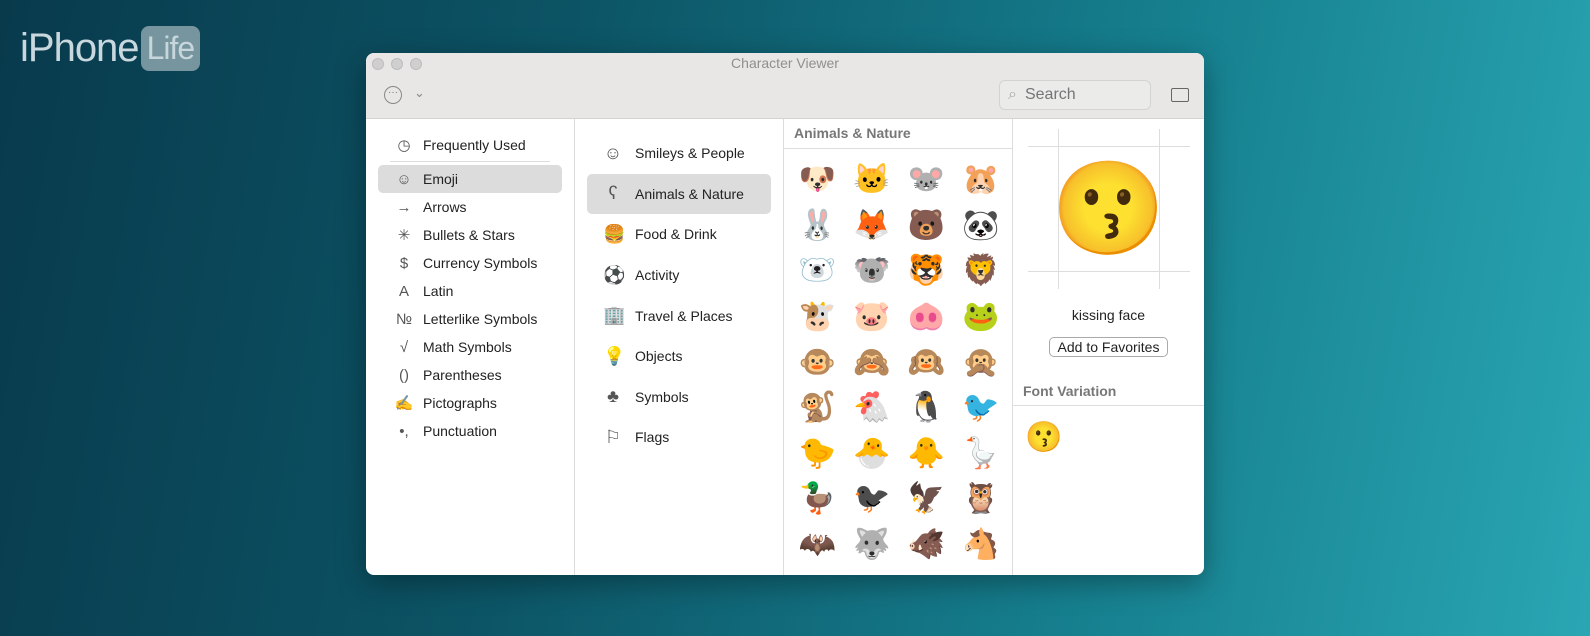  I want to click on sidebar-item-math-symbols: √ Math Symbols, so click(470, 347).